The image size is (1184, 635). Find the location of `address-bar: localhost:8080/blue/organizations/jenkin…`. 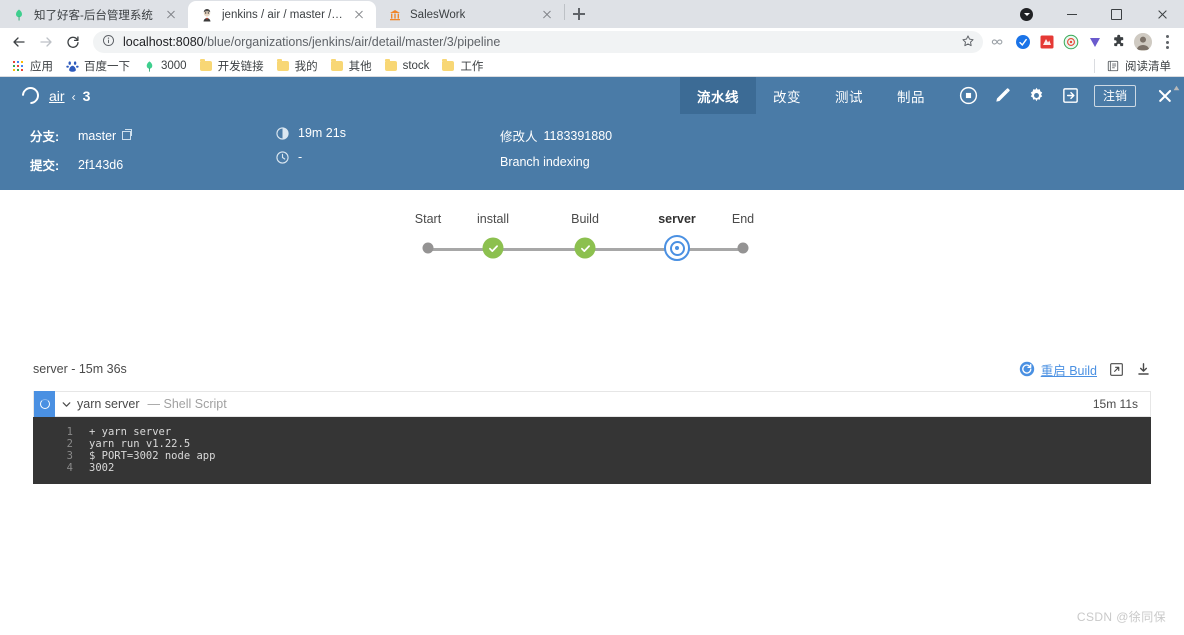

address-bar: localhost:8080/blue/organizations/jenkin… is located at coordinates (538, 42).